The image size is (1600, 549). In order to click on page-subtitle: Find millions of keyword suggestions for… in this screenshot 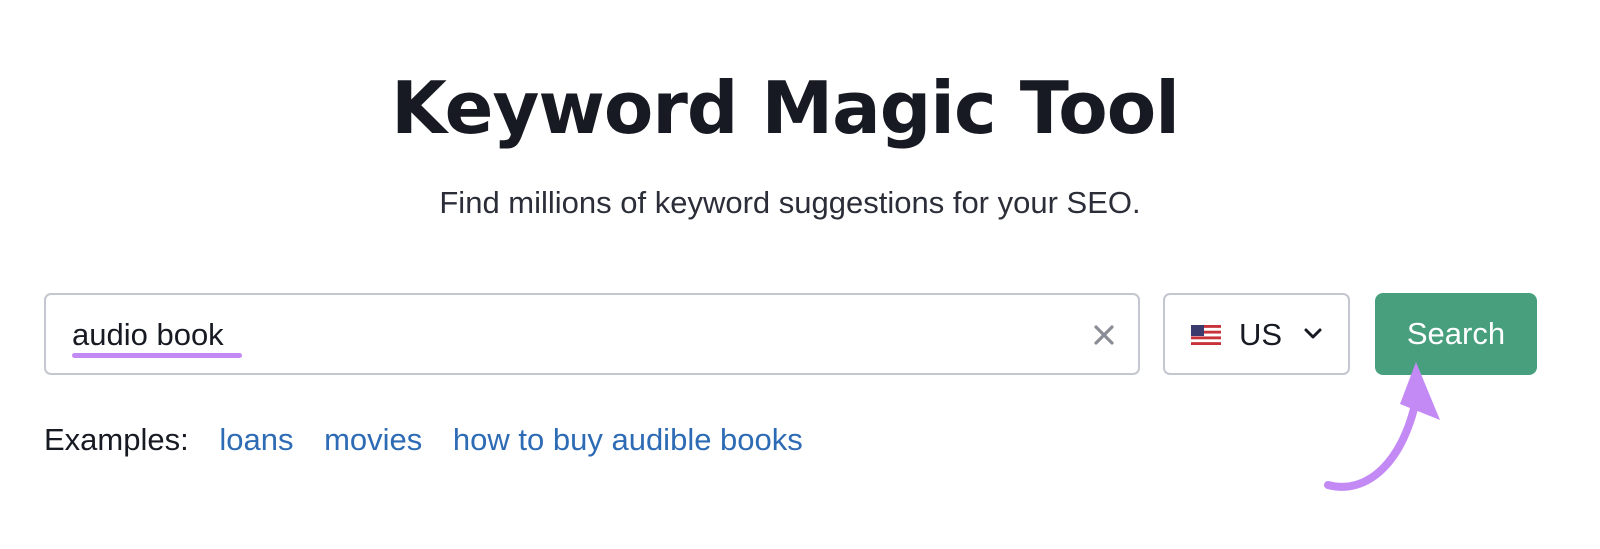, I will do `click(790, 202)`.